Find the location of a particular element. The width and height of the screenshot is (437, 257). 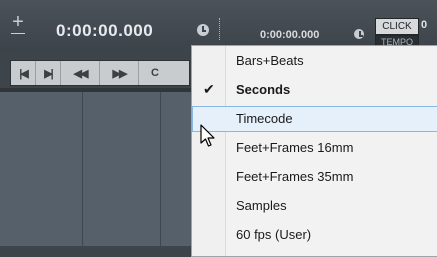

menu-item-seconds: ✔ Seconds is located at coordinates (314, 90).